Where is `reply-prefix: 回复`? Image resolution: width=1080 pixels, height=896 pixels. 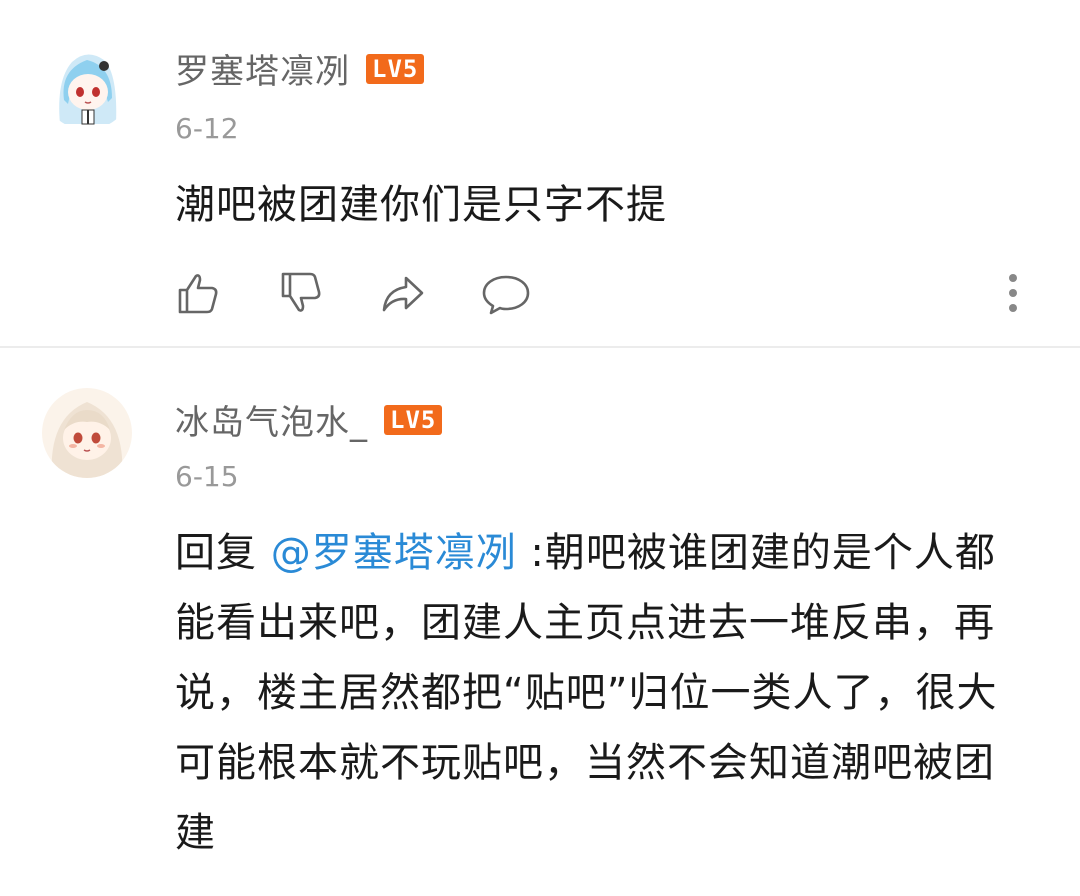 reply-prefix: 回复 is located at coordinates (223, 553).